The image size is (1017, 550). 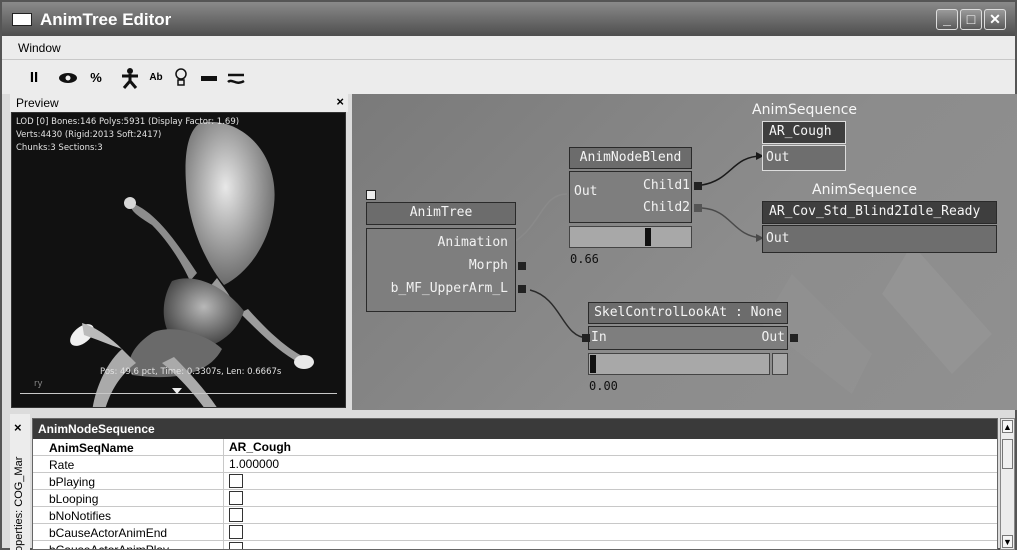 I want to click on preview-close-button: ×, so click(x=340, y=101).